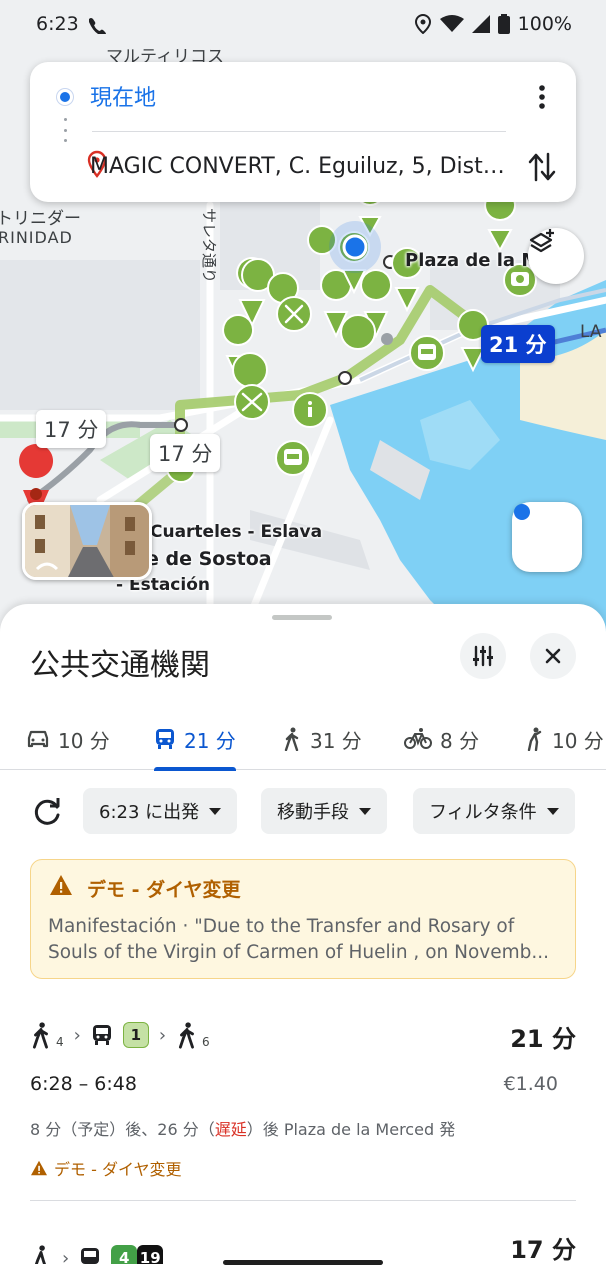 This screenshot has height=1280, width=606. What do you see at coordinates (541, 241) in the screenshot?
I see `layers-icon` at bounding box center [541, 241].